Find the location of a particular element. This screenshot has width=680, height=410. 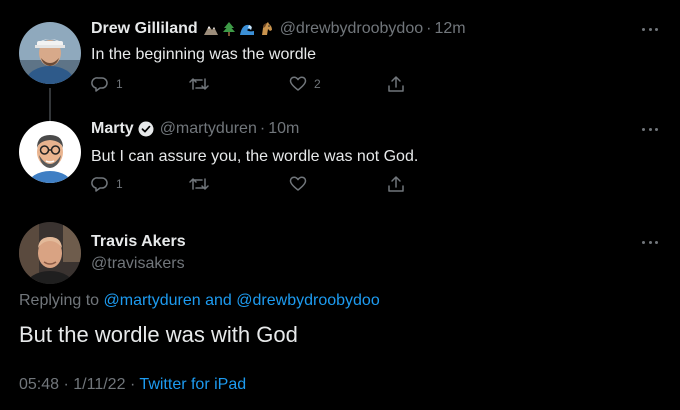

tweet-meta: 05:48 · 1/11/22 · Twitter for iPad is located at coordinates (132, 385).